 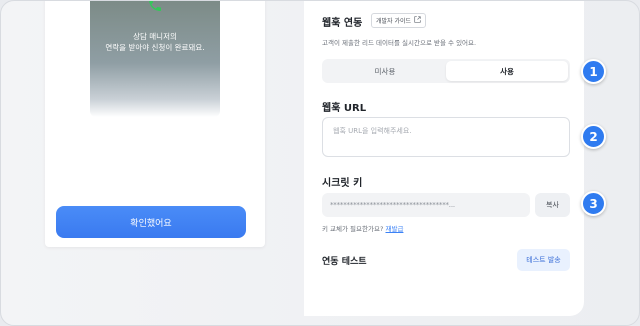 What do you see at coordinates (543, 260) in the screenshot?
I see `test-send-button: 테스트 발송` at bounding box center [543, 260].